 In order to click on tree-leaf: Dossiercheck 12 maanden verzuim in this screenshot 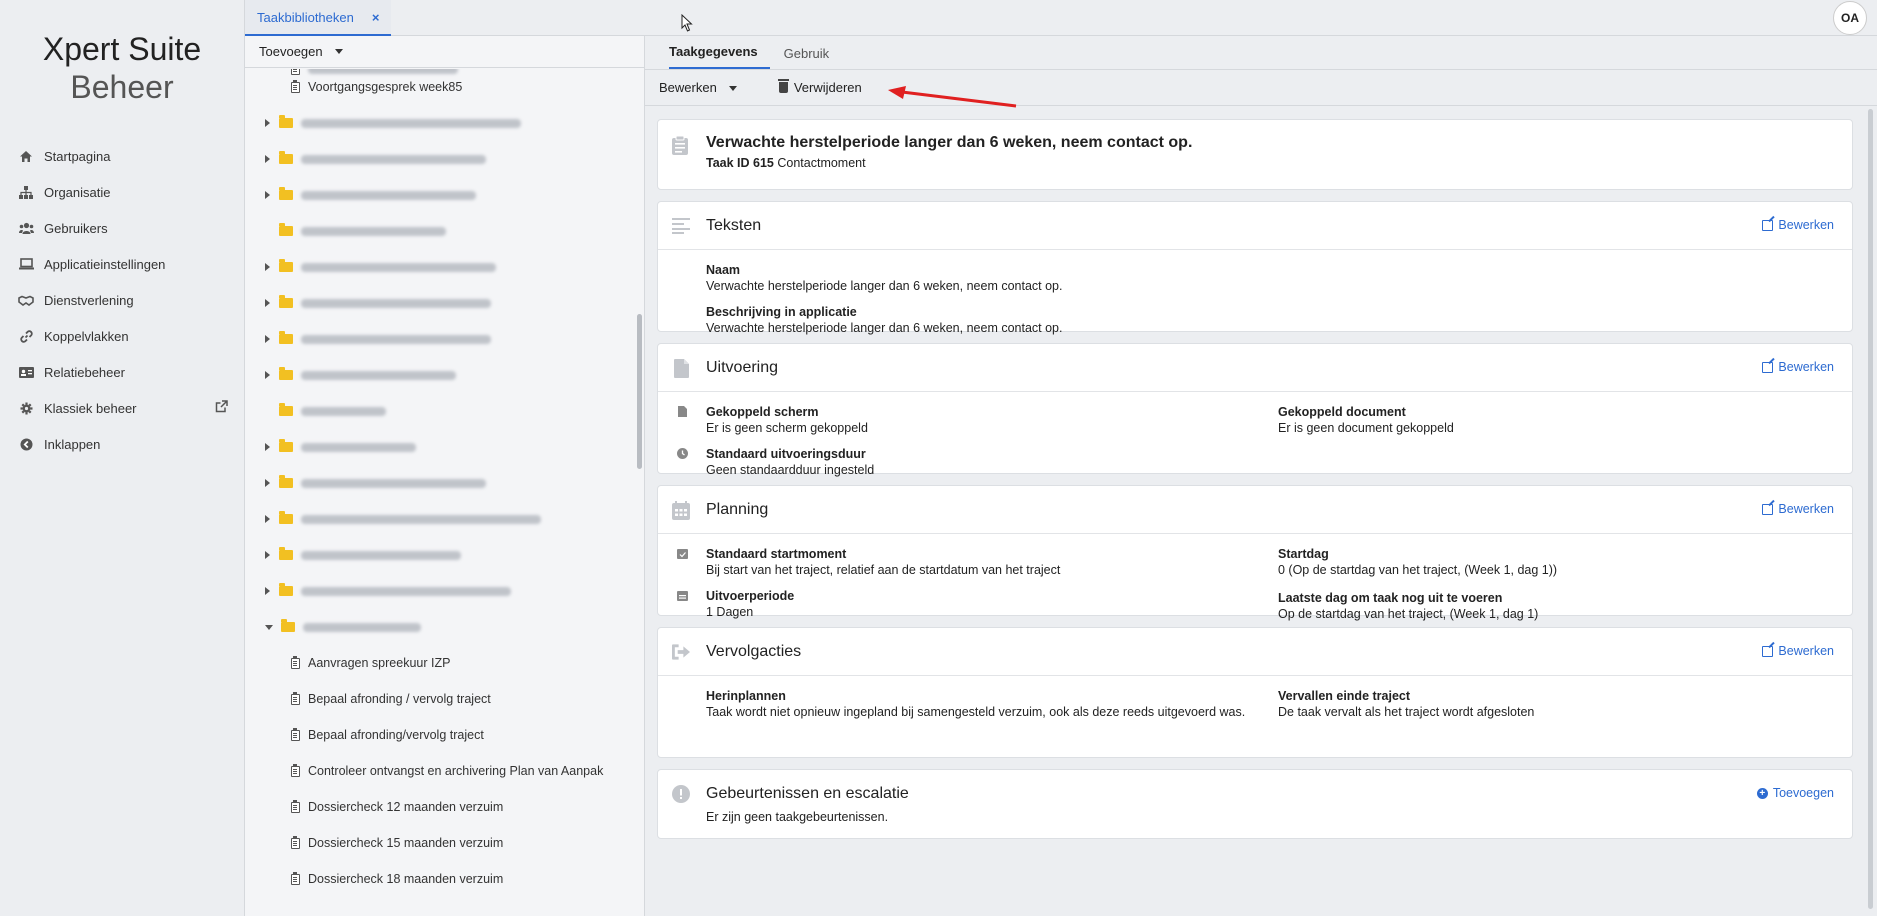, I will do `click(397, 807)`.